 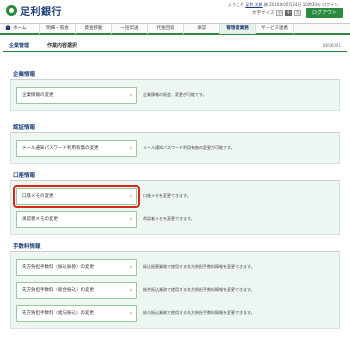 What do you see at coordinates (289, 13) in the screenshot?
I see `text-size-medium-button: 中` at bounding box center [289, 13].